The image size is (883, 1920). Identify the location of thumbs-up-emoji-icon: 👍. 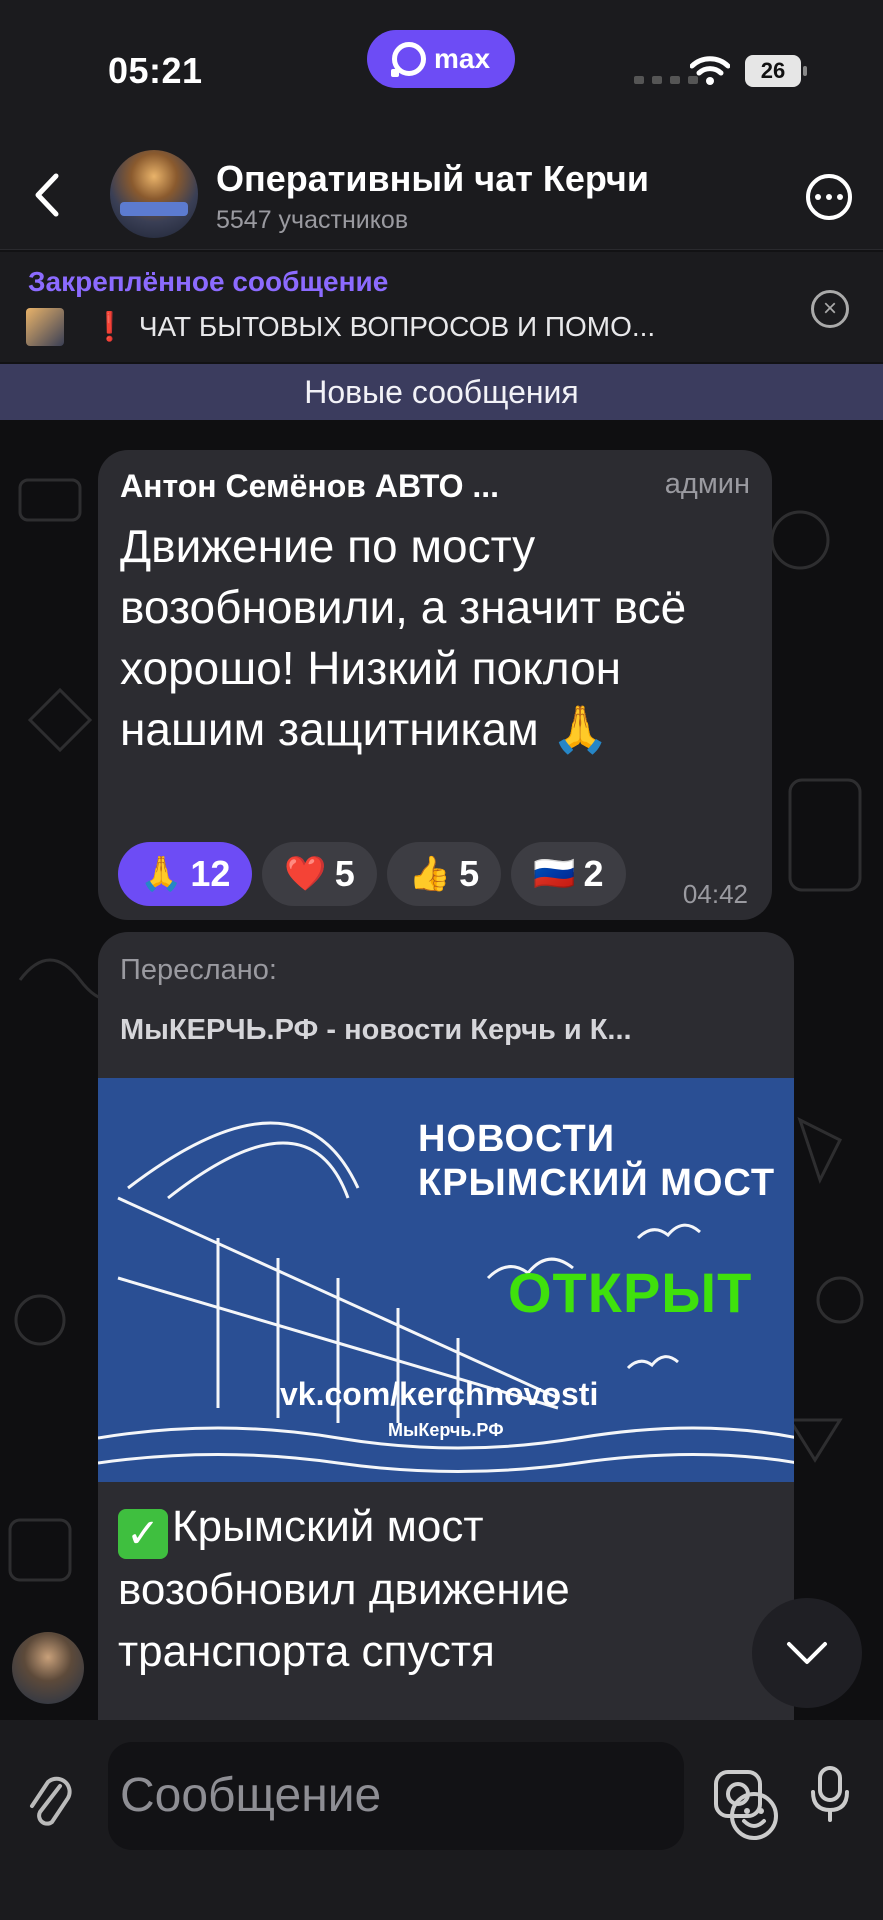
(430, 874).